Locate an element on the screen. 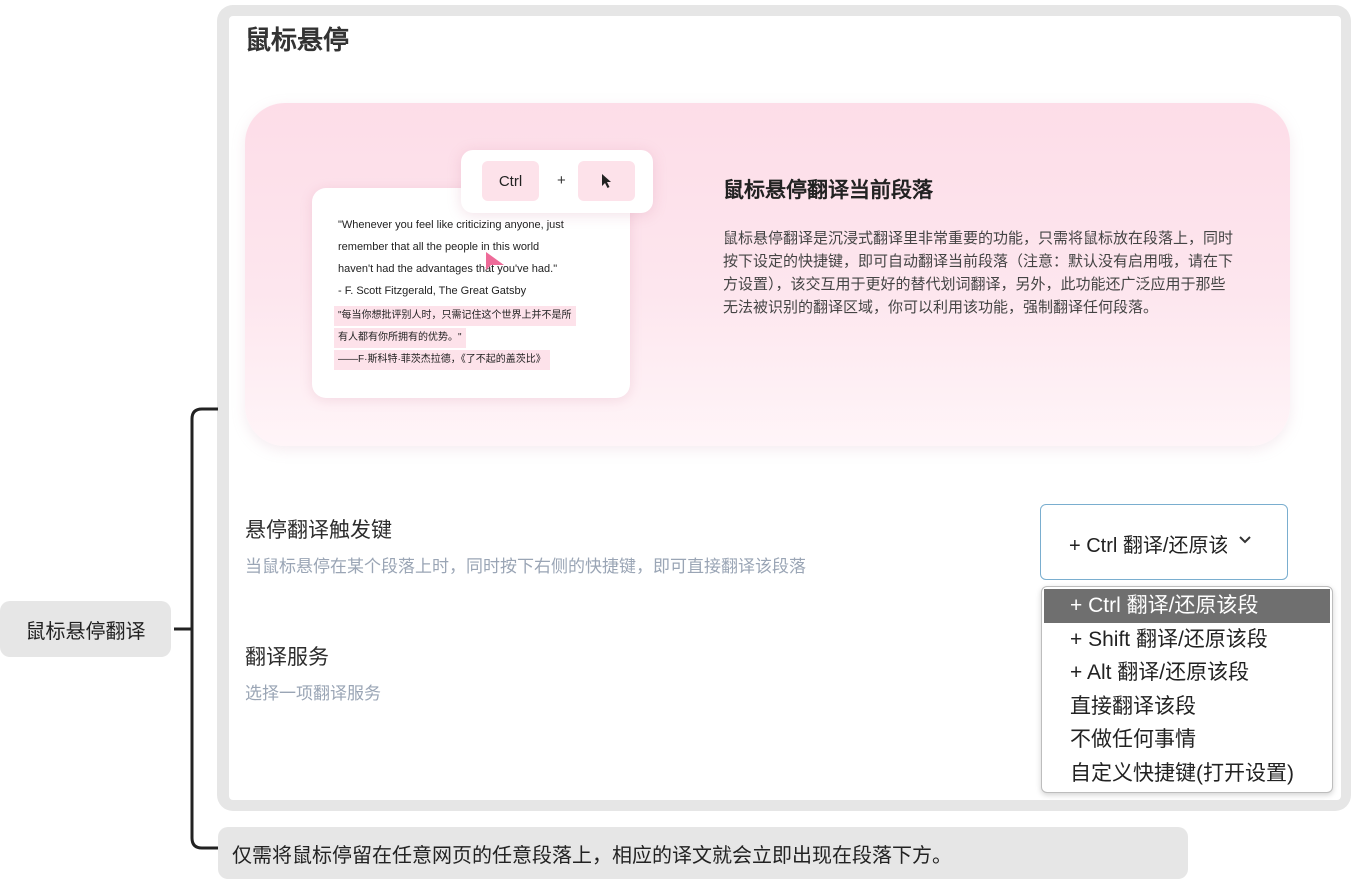 The width and height of the screenshot is (1356, 883). trigger-key-select: + Ctrl 翻译/还原该段 is located at coordinates (1164, 542).